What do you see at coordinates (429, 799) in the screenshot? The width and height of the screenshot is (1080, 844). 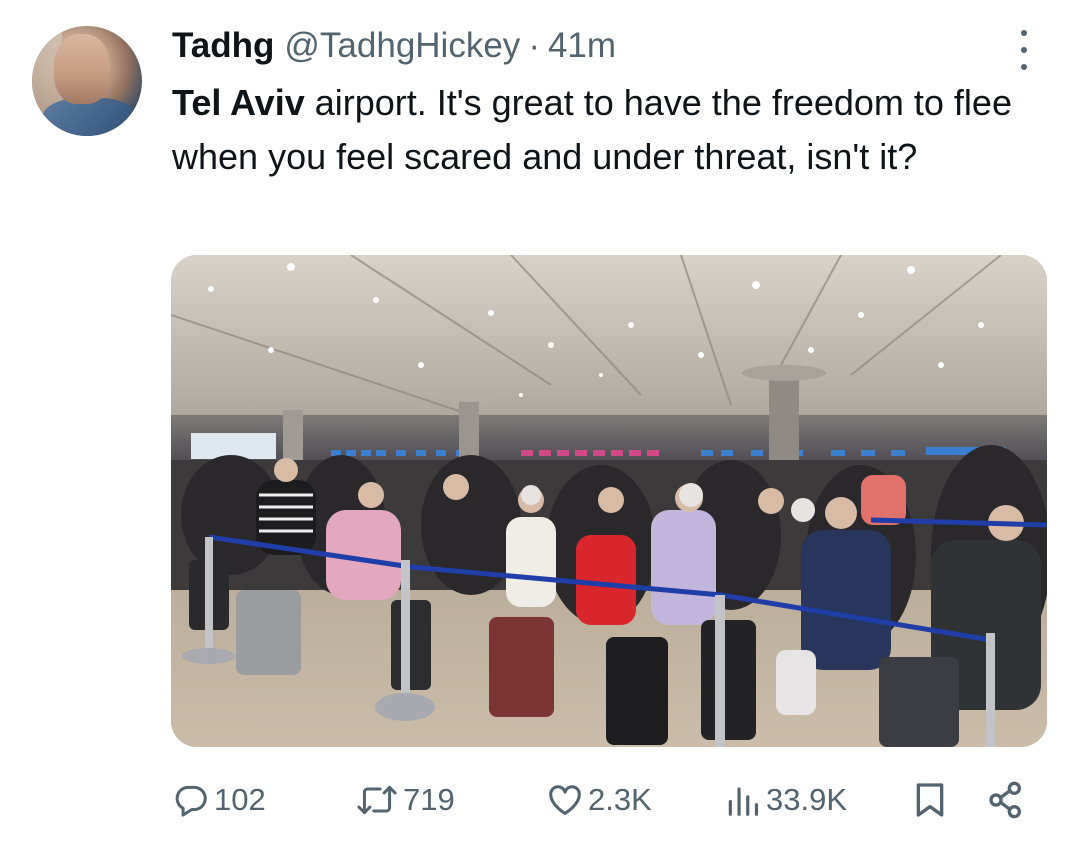 I see `retweet-count: 719` at bounding box center [429, 799].